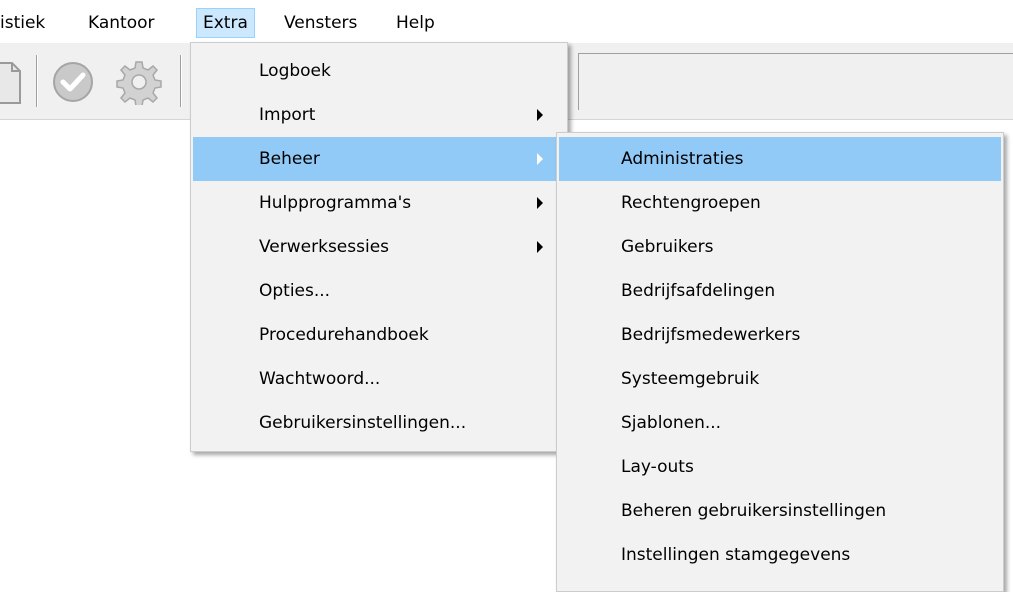 The width and height of the screenshot is (1013, 592). What do you see at coordinates (780, 379) in the screenshot?
I see `submenu-item-systeemgebruik: Systeemgebruik` at bounding box center [780, 379].